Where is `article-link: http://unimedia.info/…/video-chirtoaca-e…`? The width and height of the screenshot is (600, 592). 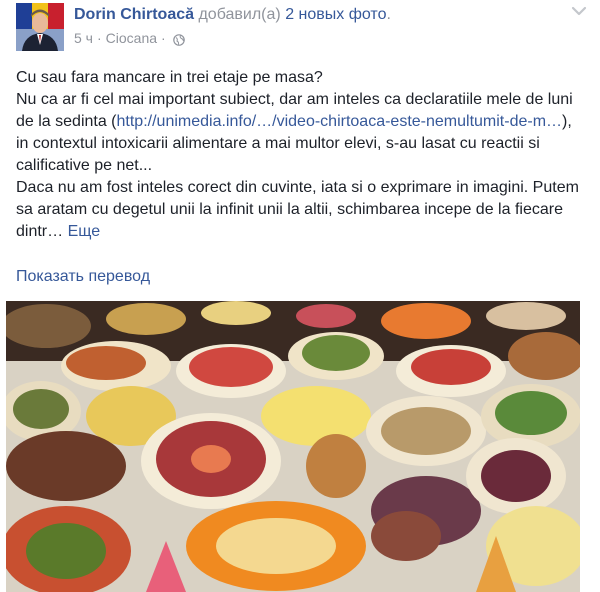 article-link: http://unimedia.info/…/video-chirtoaca-e… is located at coordinates (340, 121).